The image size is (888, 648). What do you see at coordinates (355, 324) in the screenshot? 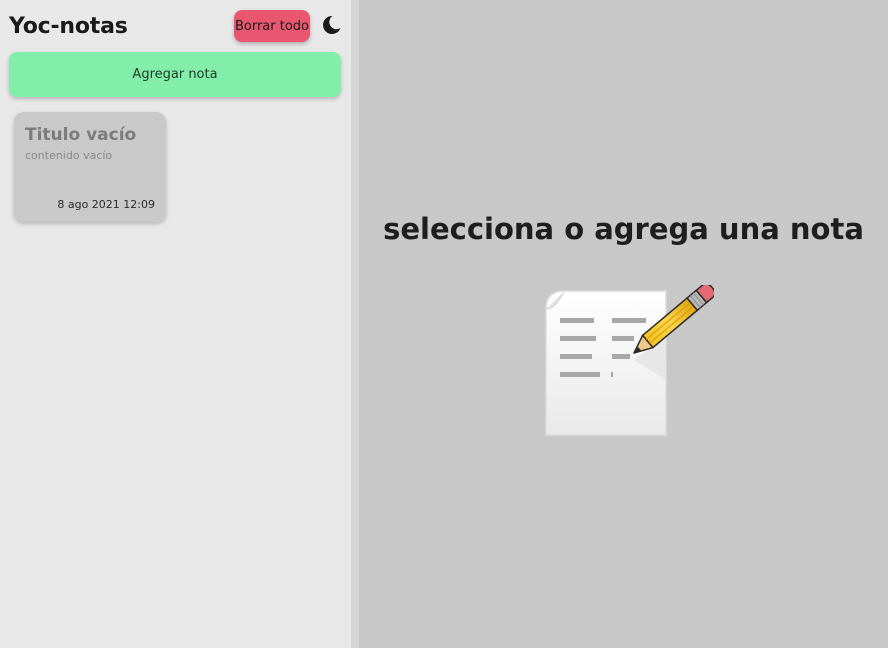
I see `panel-divider` at bounding box center [355, 324].